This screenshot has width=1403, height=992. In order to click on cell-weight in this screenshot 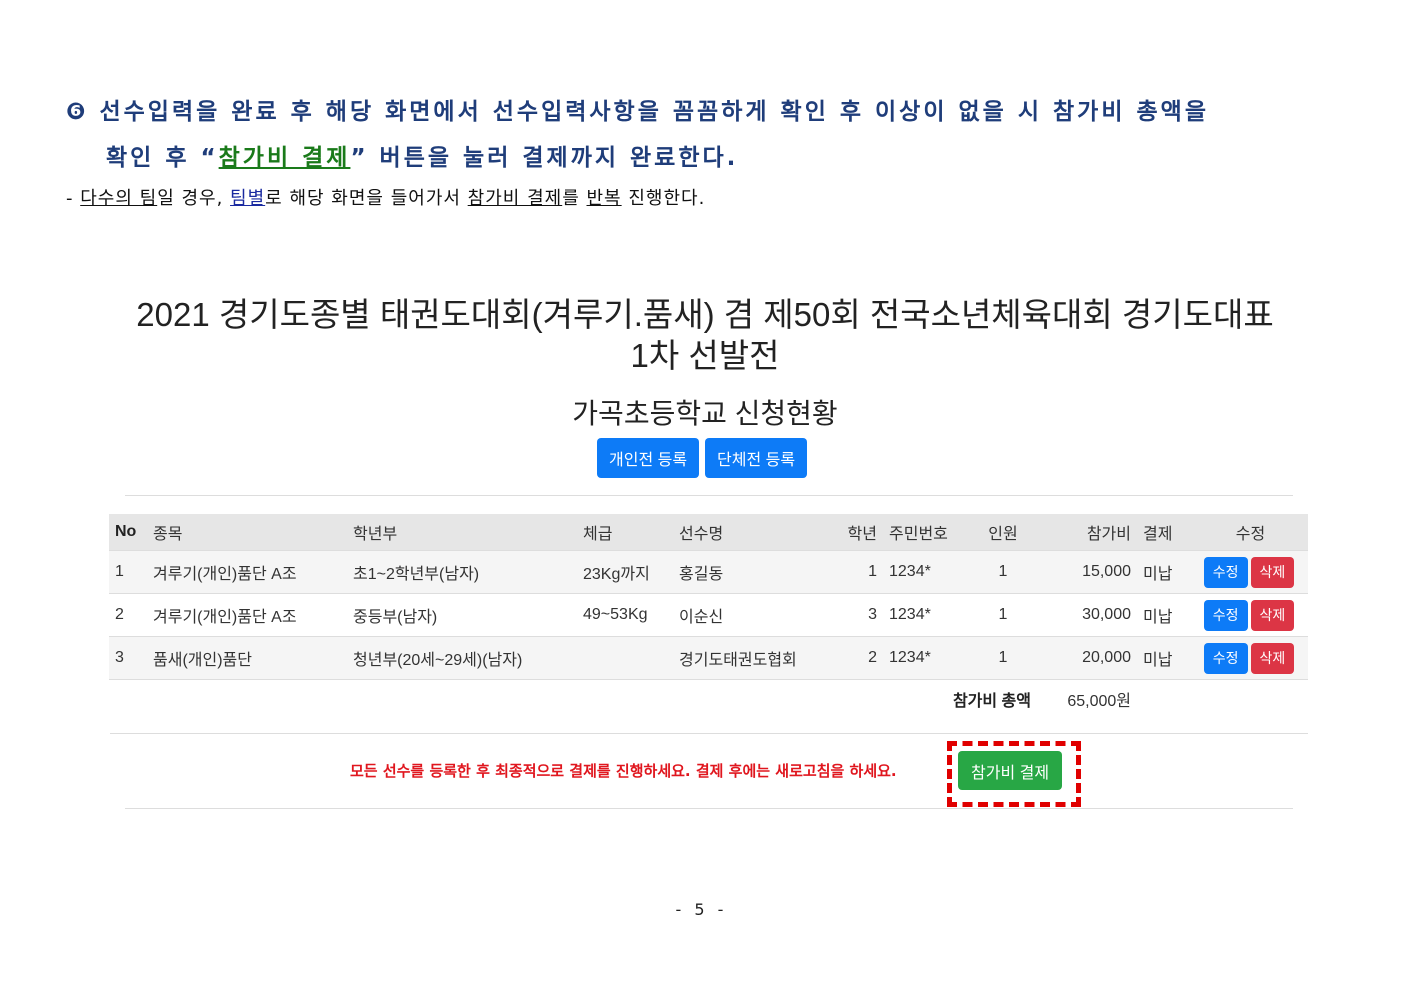, I will do `click(625, 658)`.